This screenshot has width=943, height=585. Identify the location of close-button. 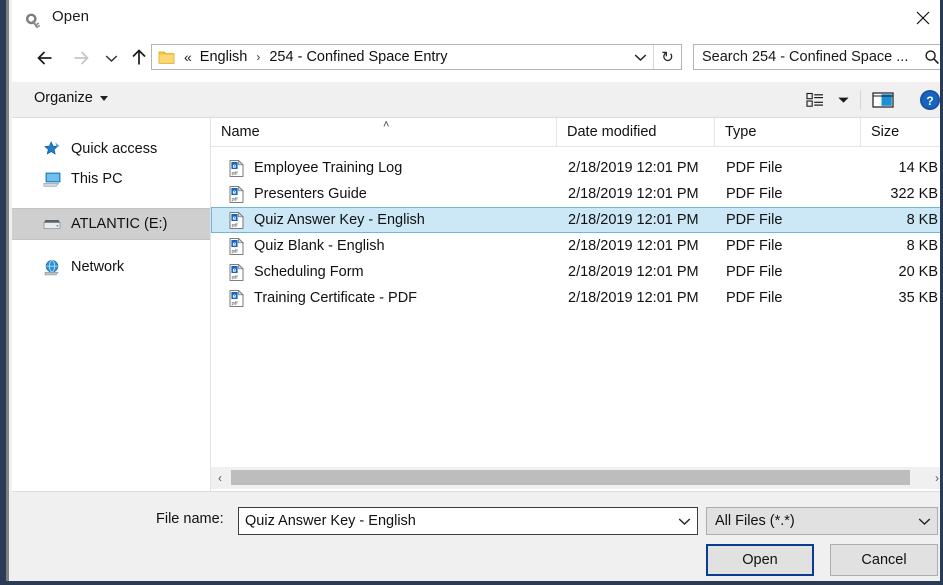
(920, 18).